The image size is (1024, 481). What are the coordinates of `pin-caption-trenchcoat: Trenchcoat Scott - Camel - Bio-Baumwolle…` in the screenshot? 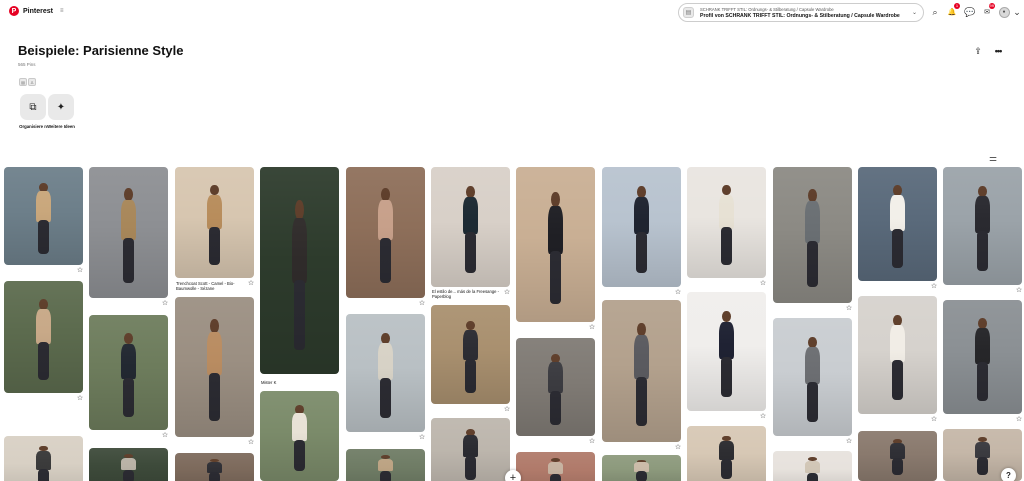 It's located at (213, 286).